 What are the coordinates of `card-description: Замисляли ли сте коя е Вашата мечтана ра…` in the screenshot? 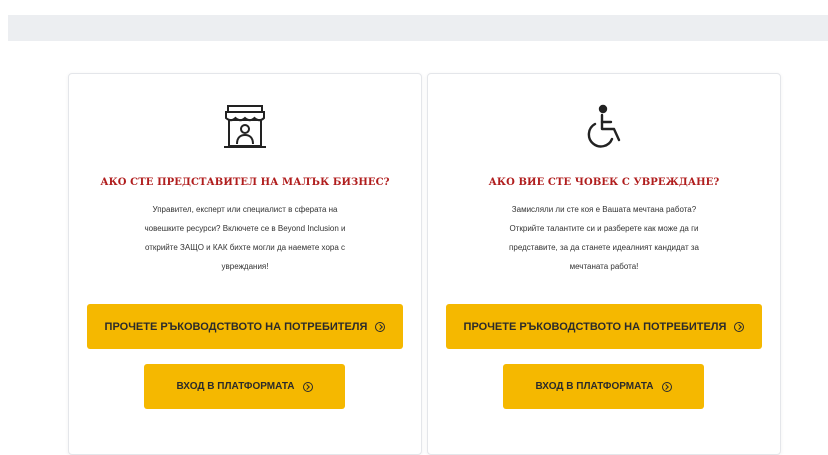 It's located at (604, 238).